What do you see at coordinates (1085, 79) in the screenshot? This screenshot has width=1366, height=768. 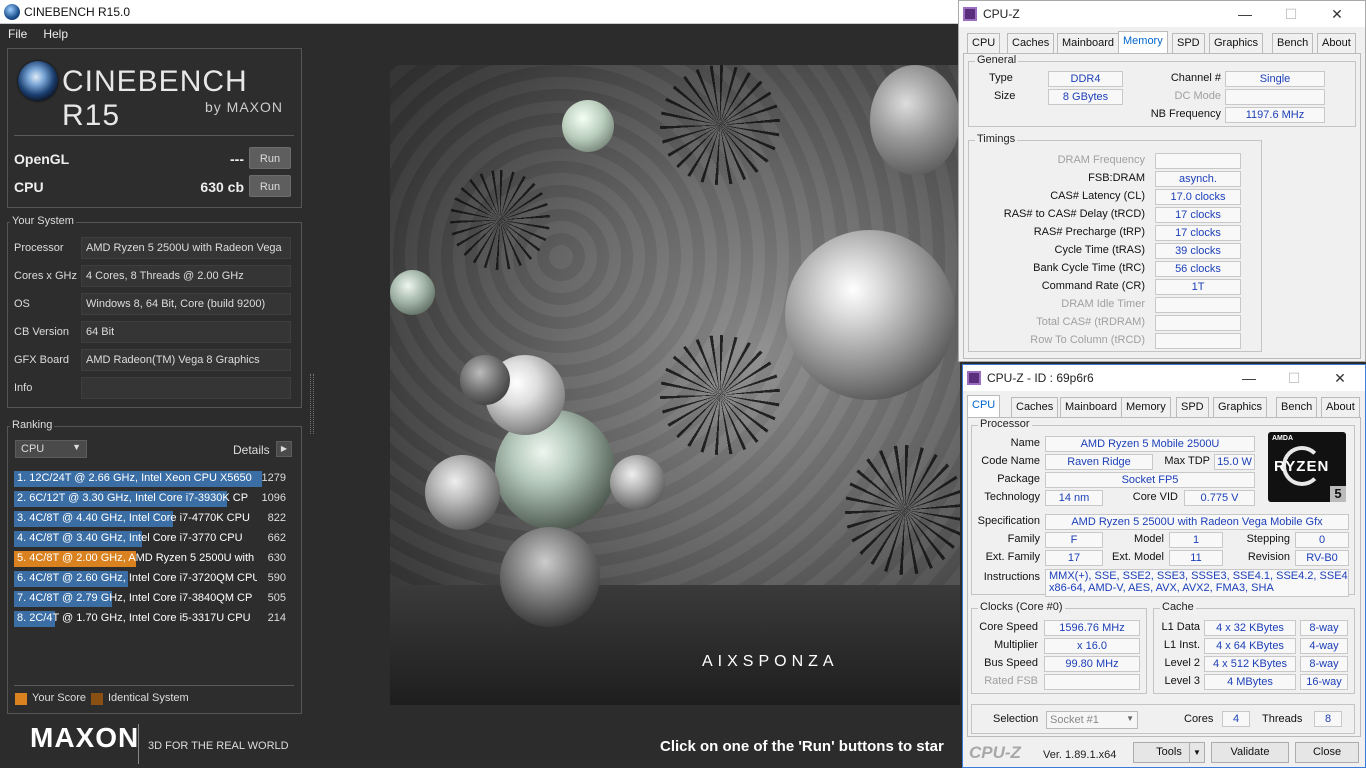 I see `type-value: DDR4` at bounding box center [1085, 79].